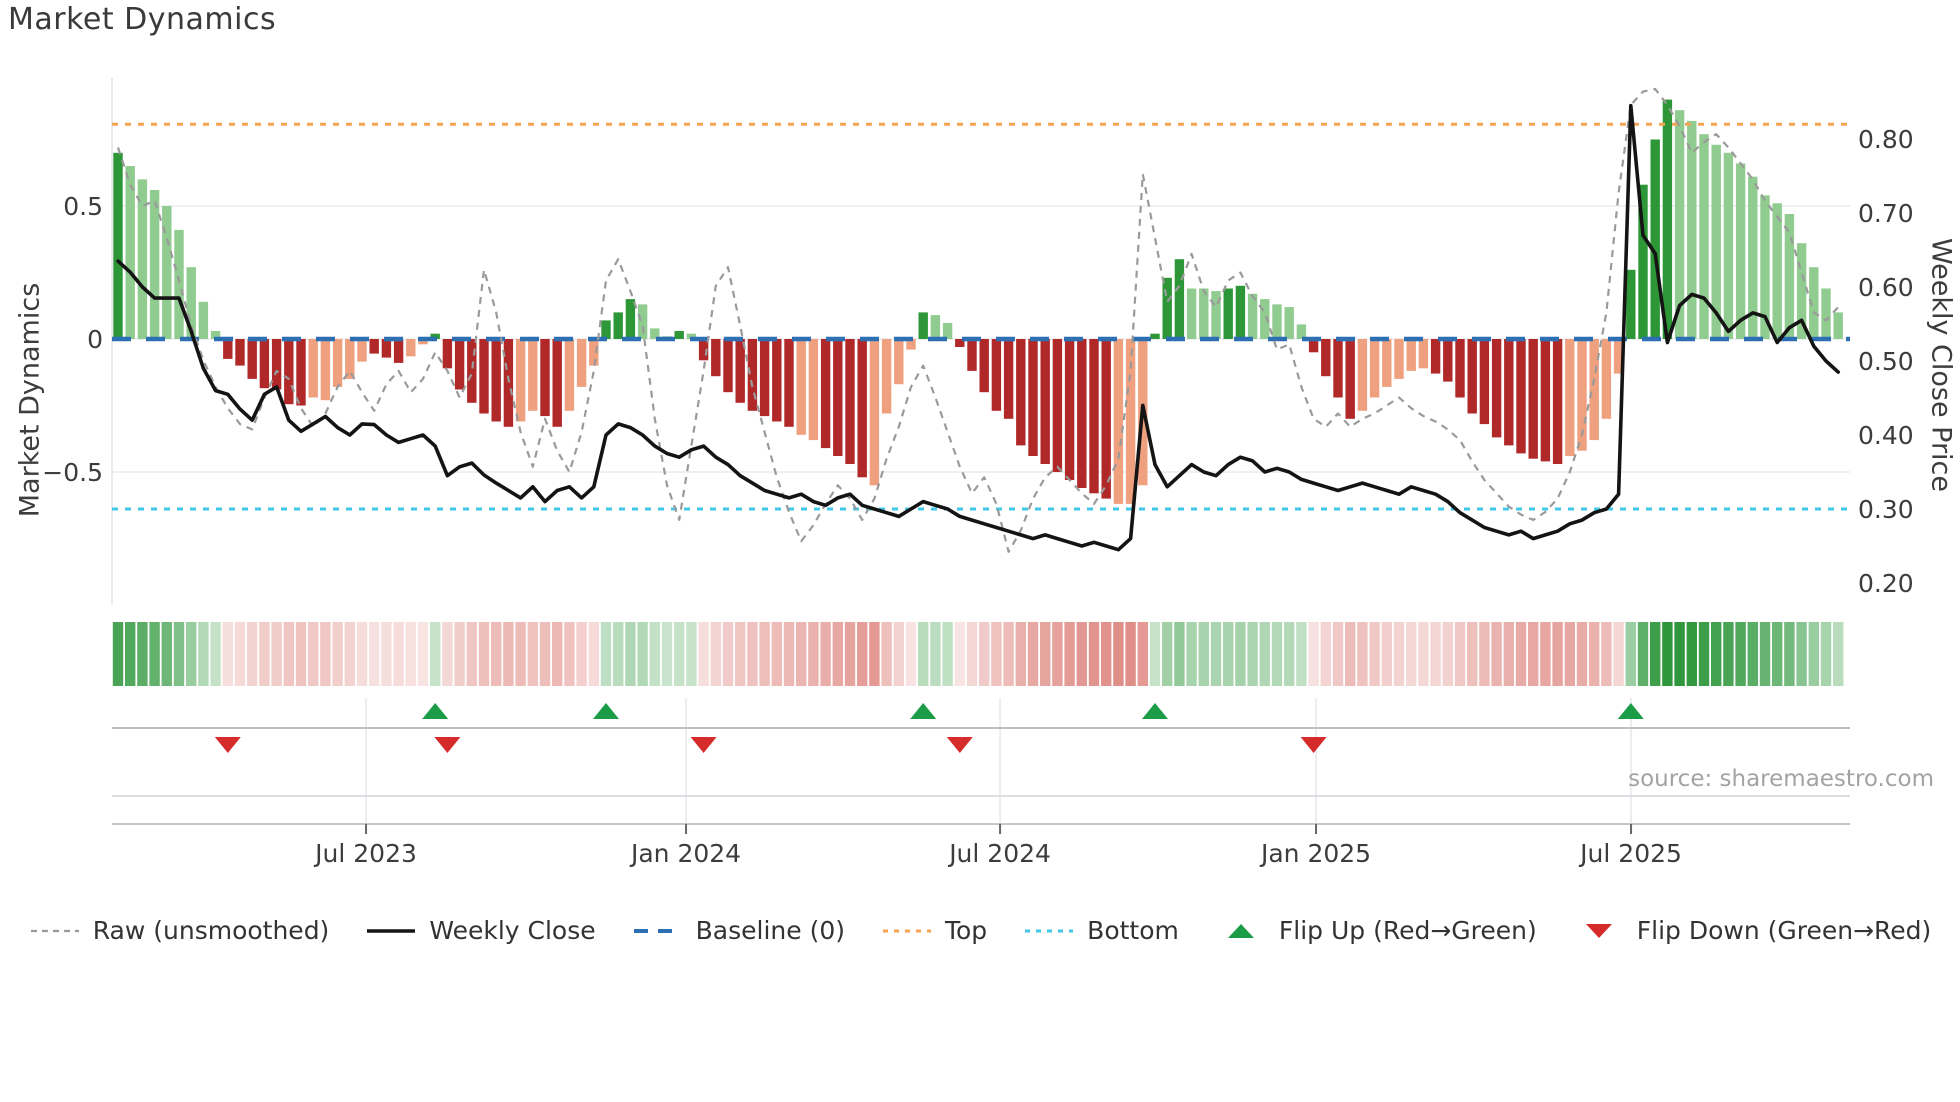  What do you see at coordinates (1101, 930) in the screenshot?
I see `legend-item-dotted-cyan-line: Bottom` at bounding box center [1101, 930].